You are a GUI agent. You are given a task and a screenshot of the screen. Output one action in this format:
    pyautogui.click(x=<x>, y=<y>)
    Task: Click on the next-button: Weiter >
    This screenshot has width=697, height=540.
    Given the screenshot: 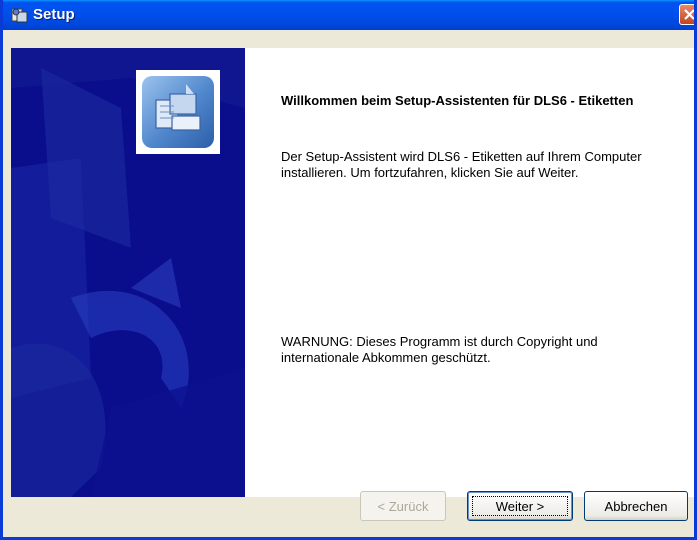 What is the action you would take?
    pyautogui.click(x=520, y=506)
    